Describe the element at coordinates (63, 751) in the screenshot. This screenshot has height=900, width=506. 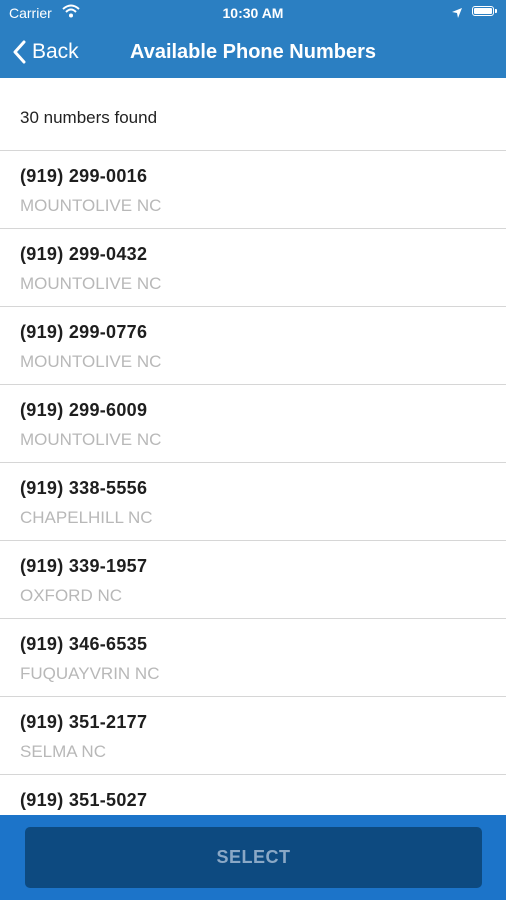
I see `location-label: SELMA NC` at that location.